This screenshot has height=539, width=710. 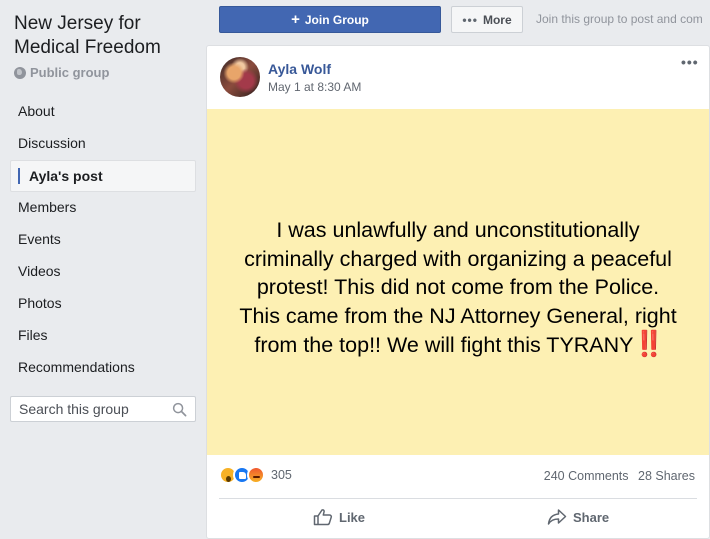 What do you see at coordinates (103, 208) in the screenshot?
I see `nav-item-members: Members` at bounding box center [103, 208].